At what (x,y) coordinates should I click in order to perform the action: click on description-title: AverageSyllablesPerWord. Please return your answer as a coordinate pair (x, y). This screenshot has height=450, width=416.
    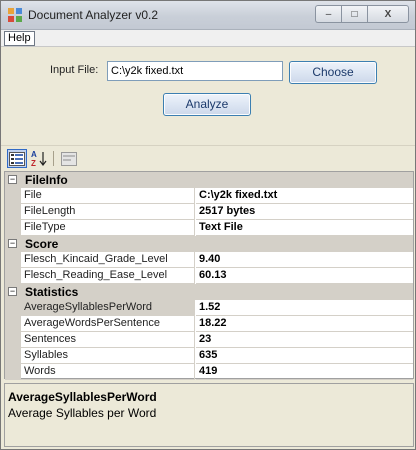
    Looking at the image, I should click on (82, 397).